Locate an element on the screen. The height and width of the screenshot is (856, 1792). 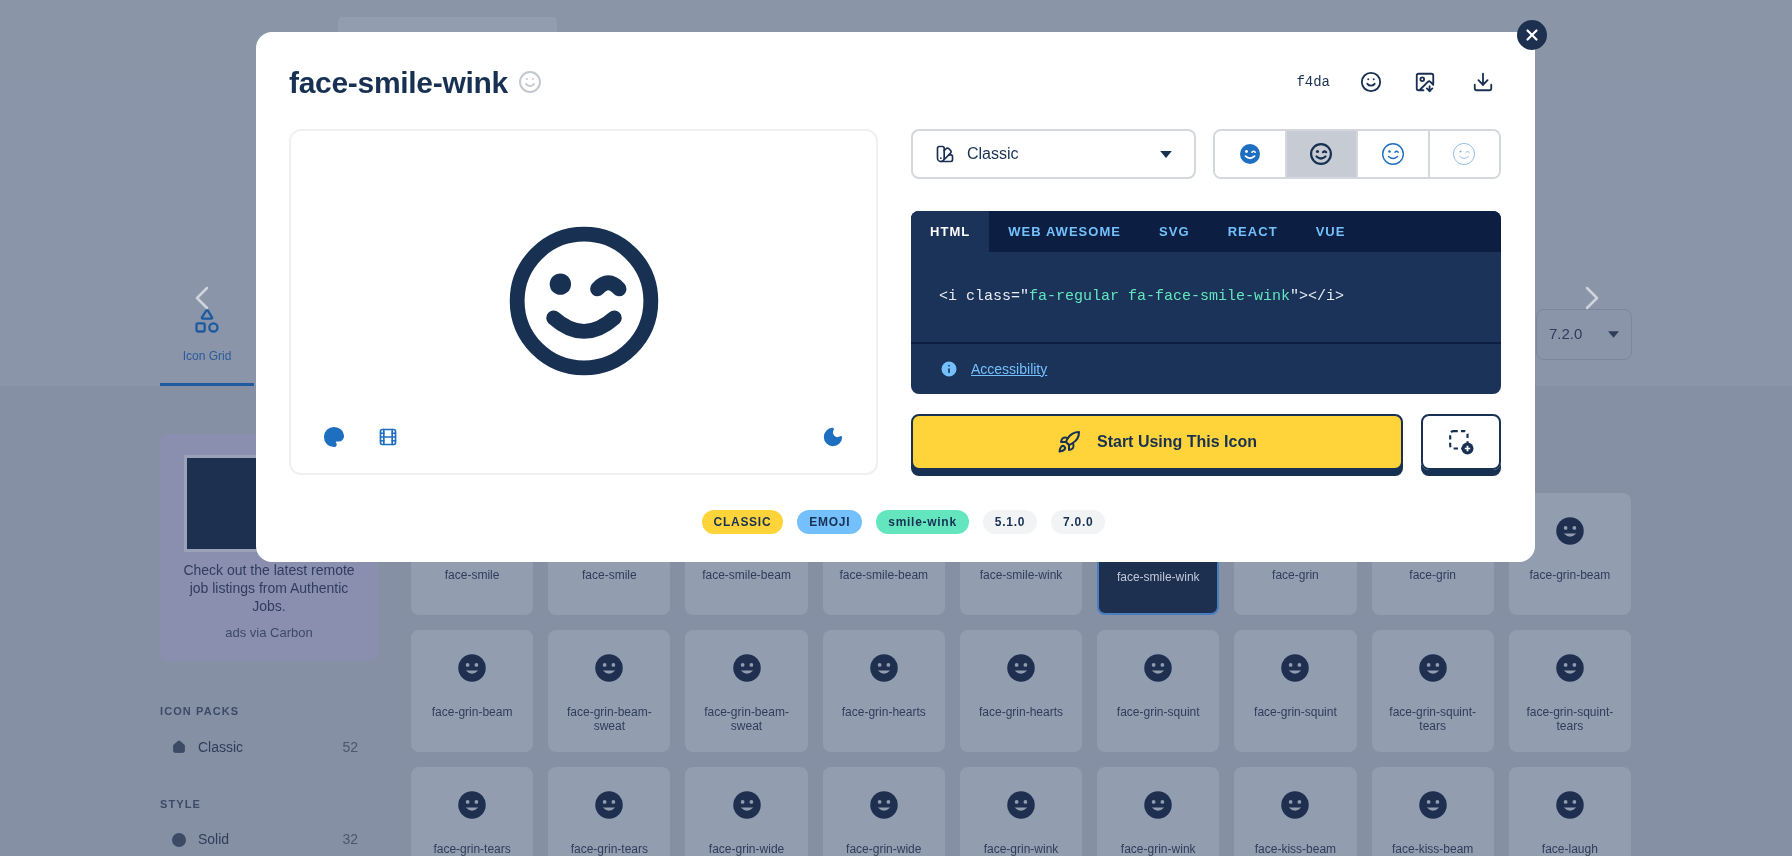
sidebar-item: Classic 52 is located at coordinates (269, 747).